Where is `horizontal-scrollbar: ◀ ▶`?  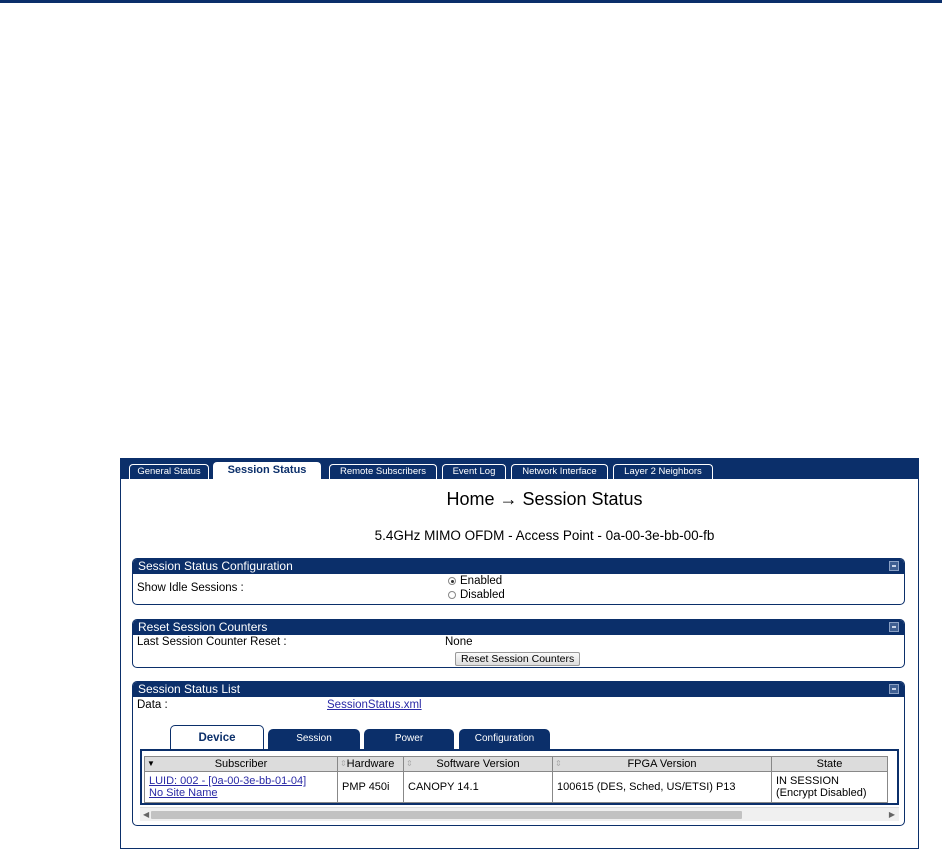
horizontal-scrollbar: ◀ ▶ is located at coordinates (519, 814).